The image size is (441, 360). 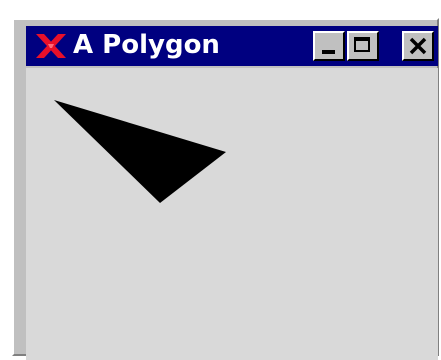 I want to click on polygon-canvas, so click(x=140, y=151).